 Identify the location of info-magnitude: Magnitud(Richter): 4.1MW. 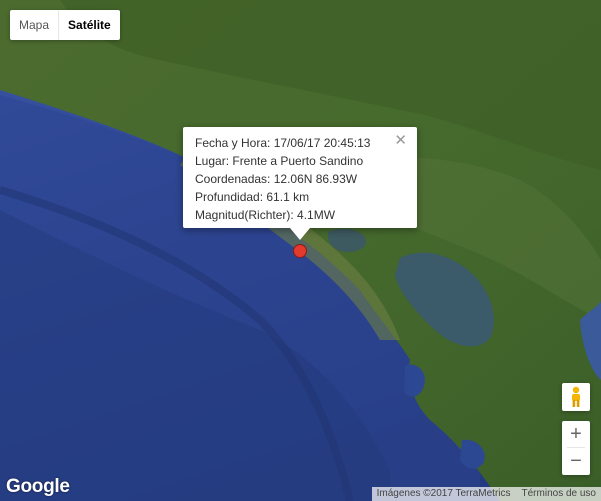
(265, 215).